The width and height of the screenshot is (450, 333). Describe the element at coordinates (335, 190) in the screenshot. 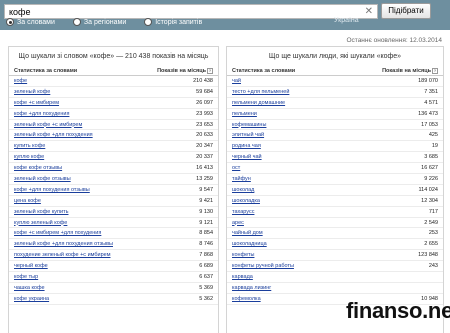

I see `table-row: шоколад 114 024` at that location.